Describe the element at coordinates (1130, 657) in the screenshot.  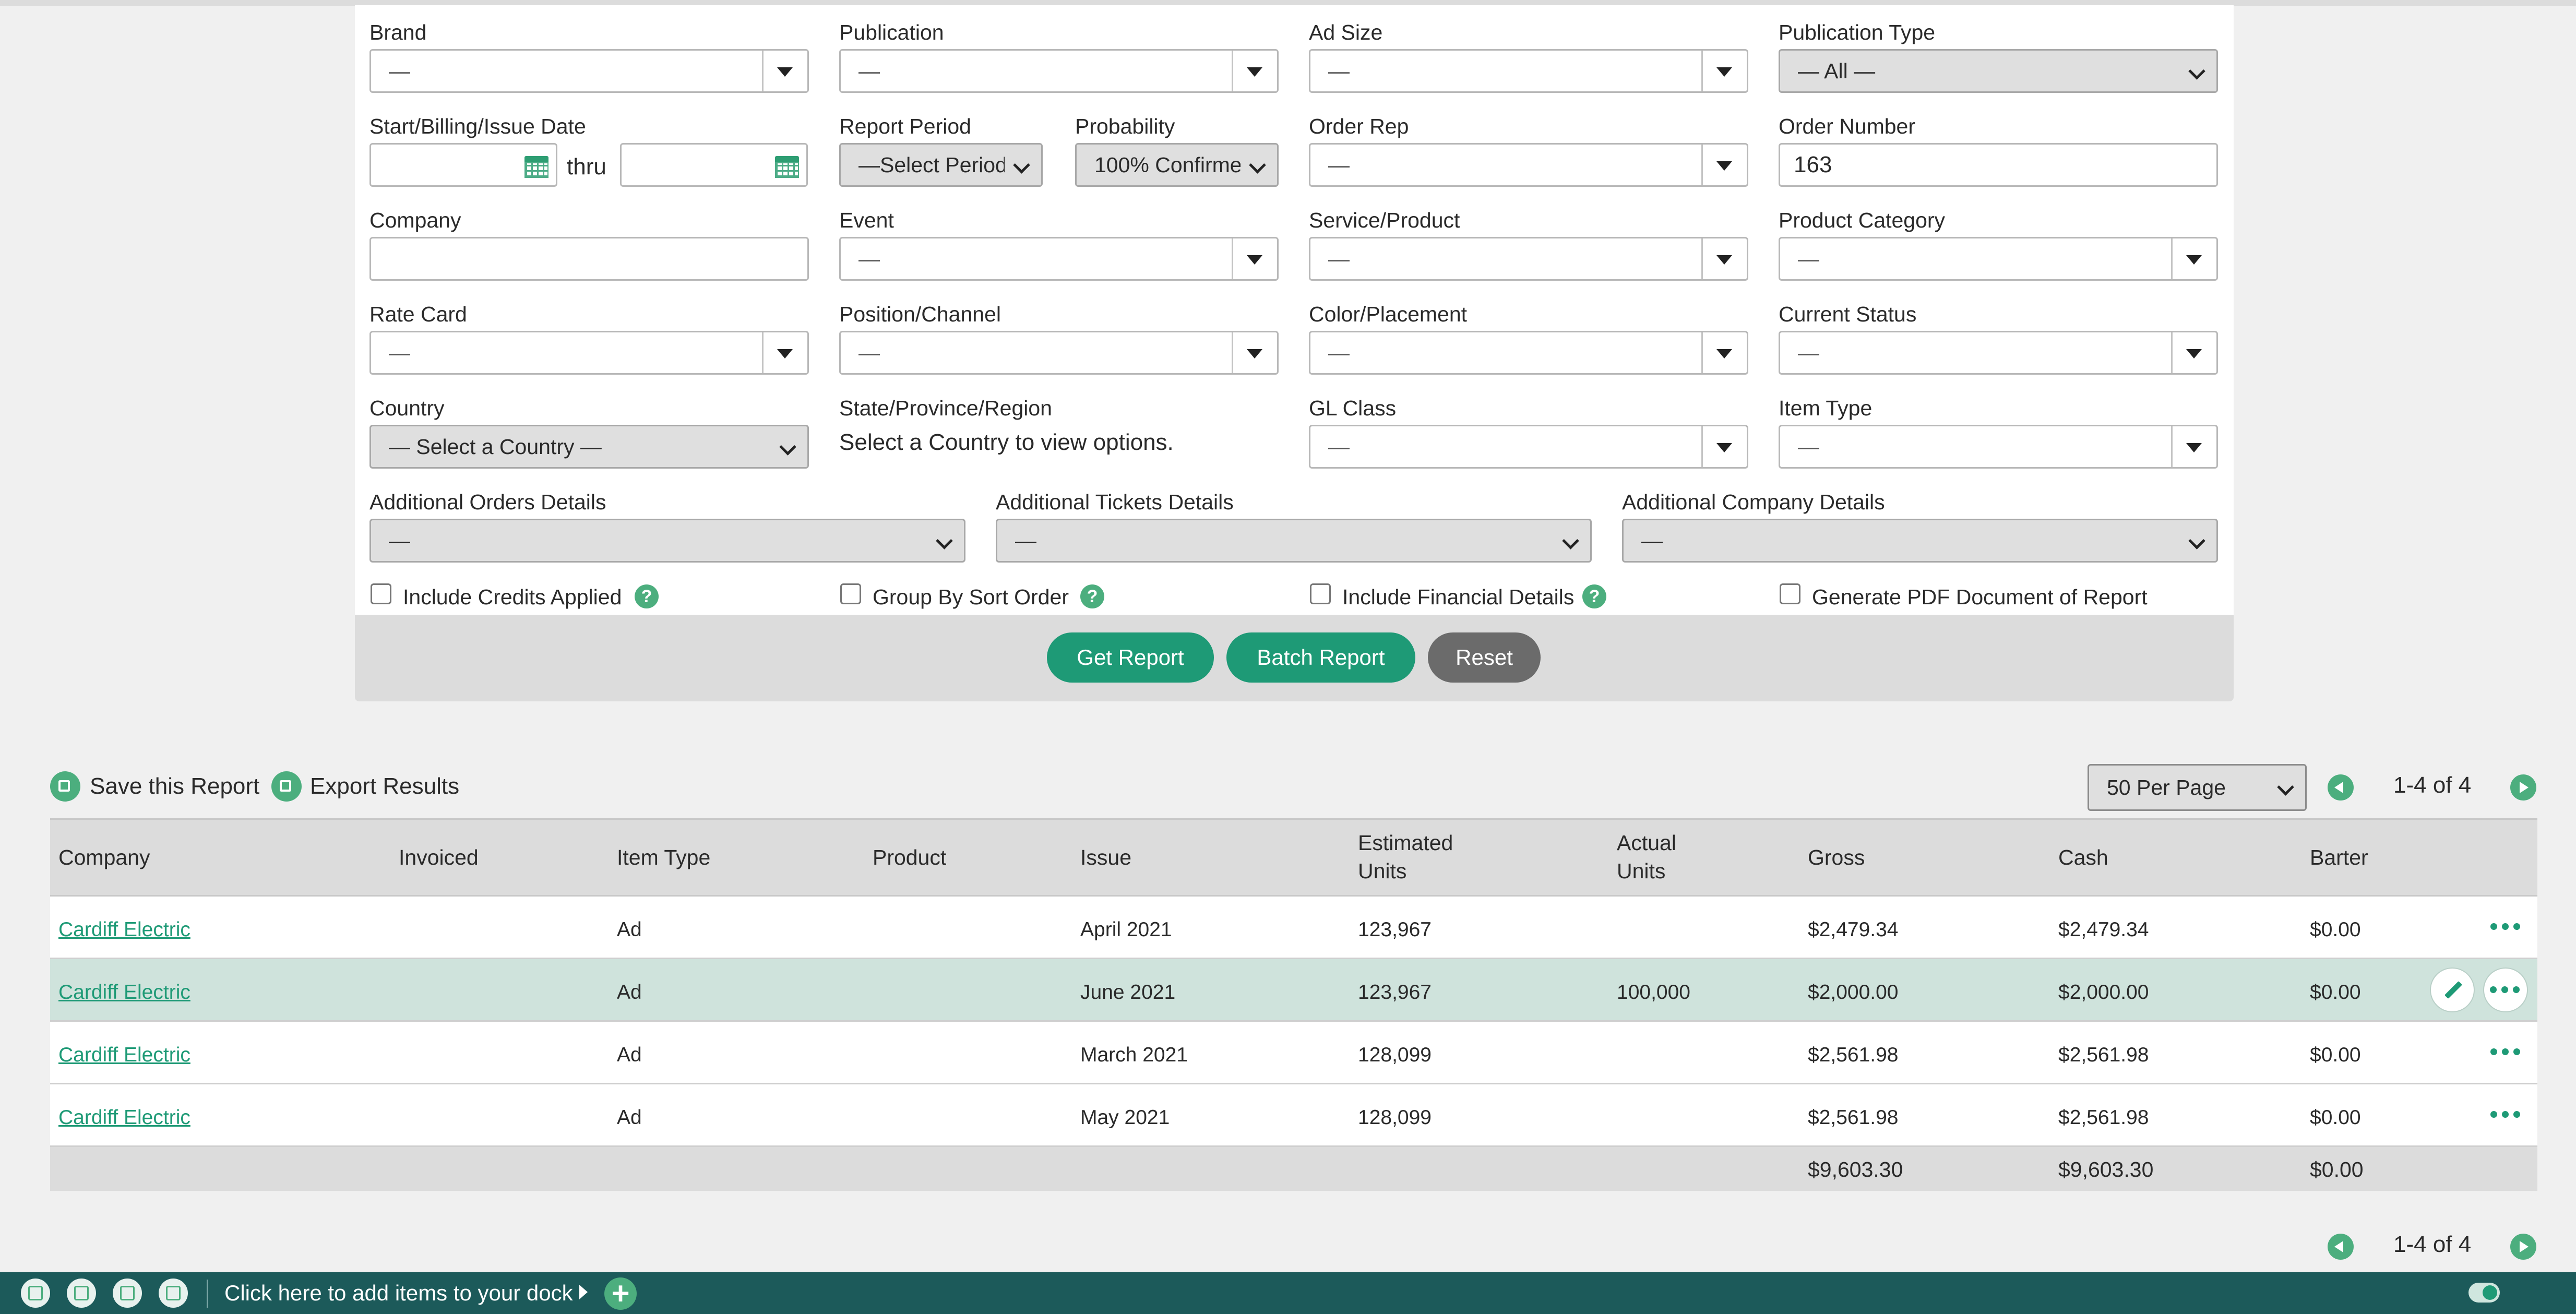
I see `get-report-button: Get Report` at that location.